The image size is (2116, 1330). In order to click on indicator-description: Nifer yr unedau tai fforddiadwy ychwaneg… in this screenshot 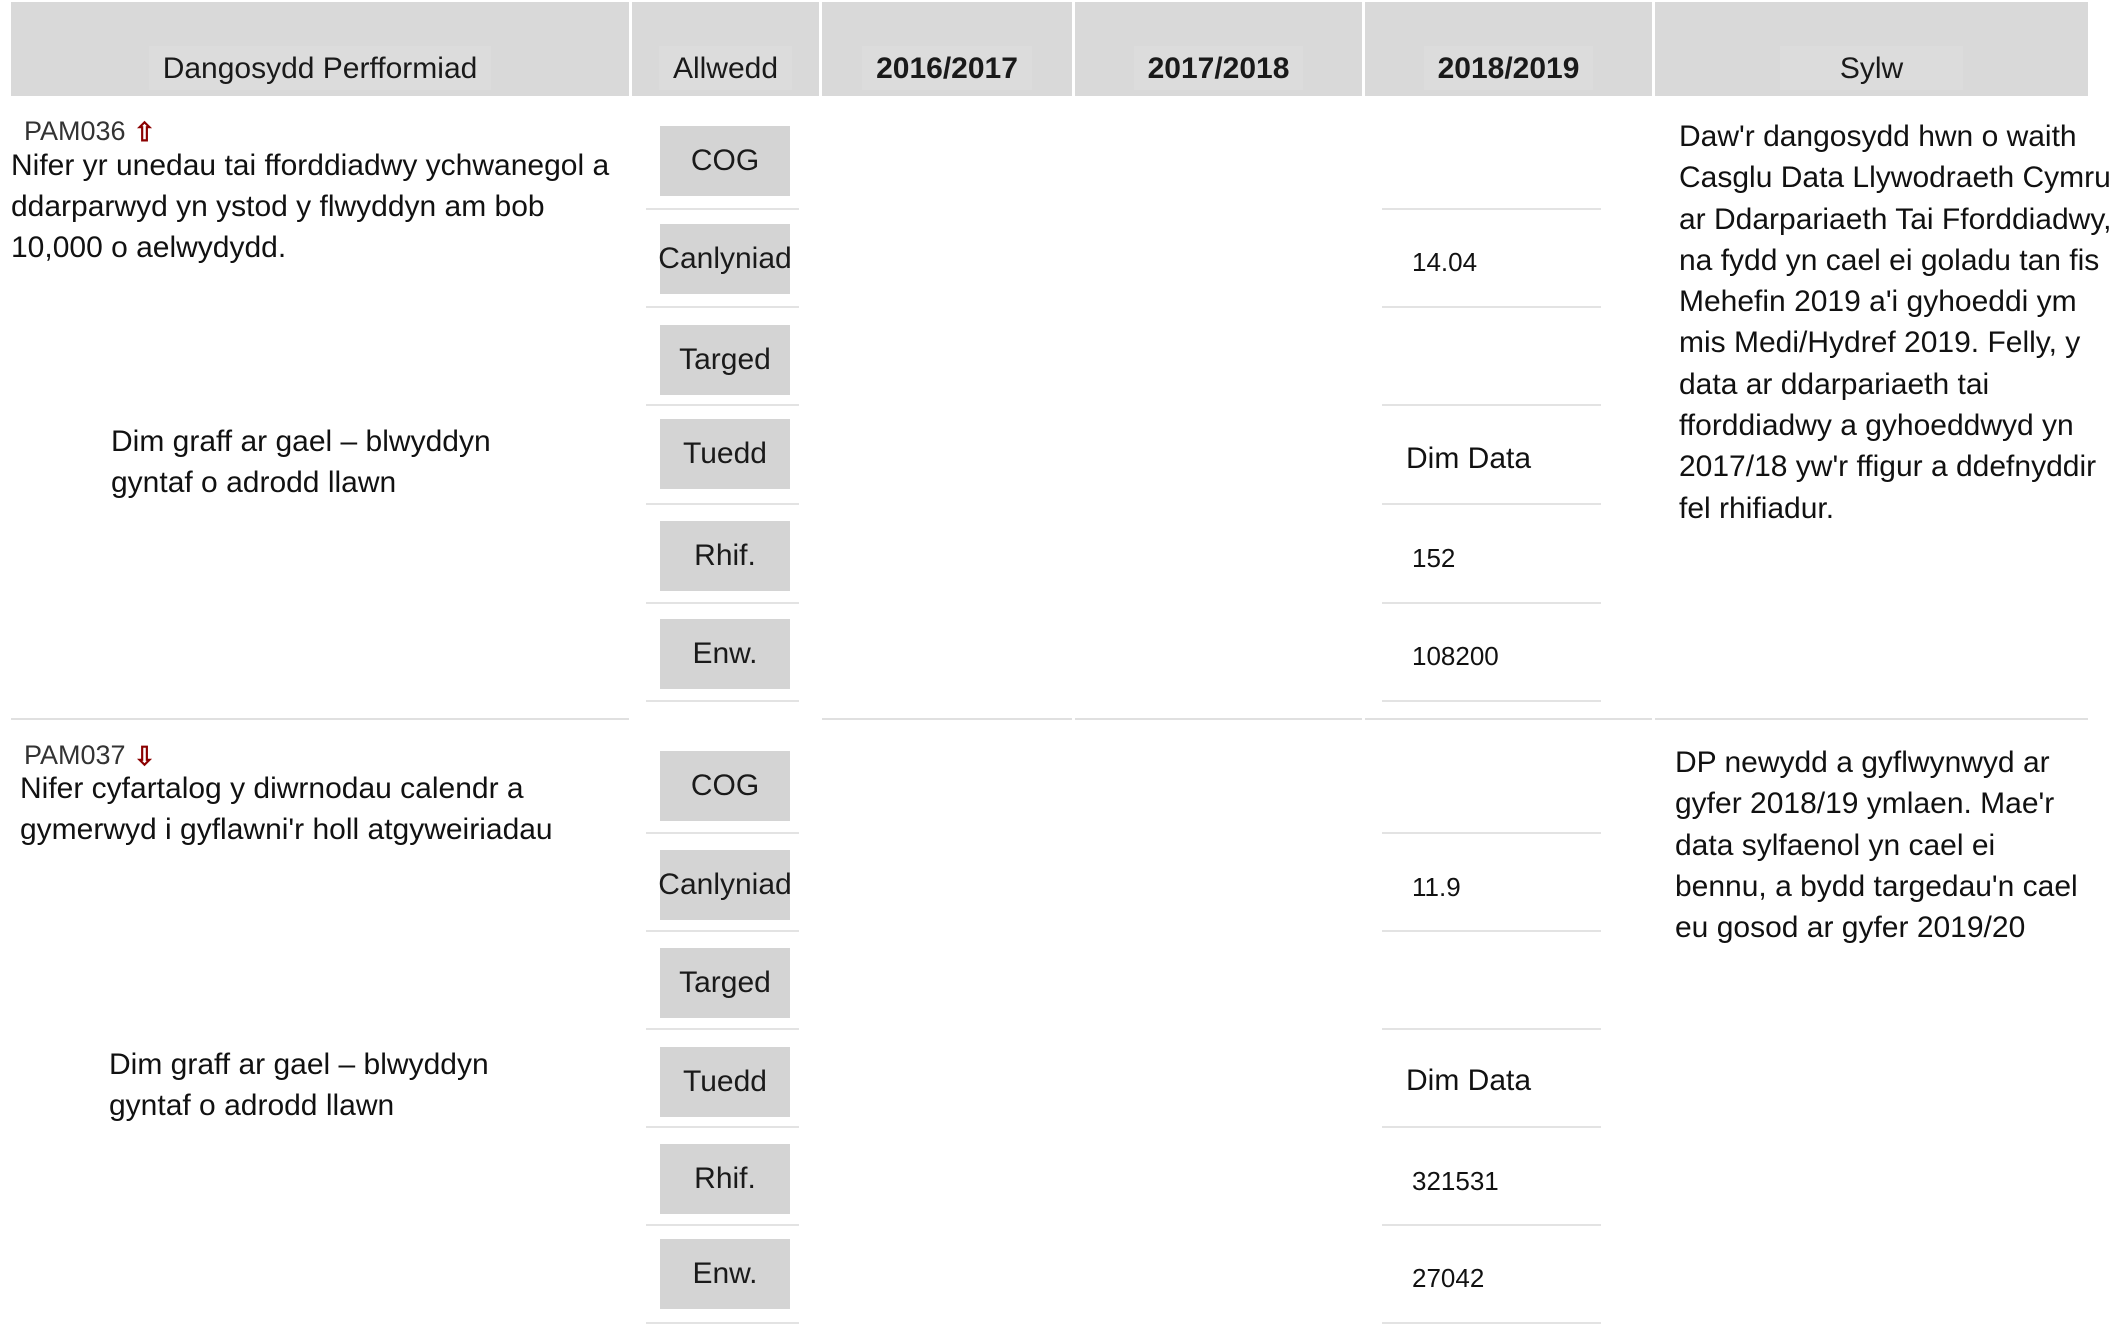, I will do `click(310, 206)`.